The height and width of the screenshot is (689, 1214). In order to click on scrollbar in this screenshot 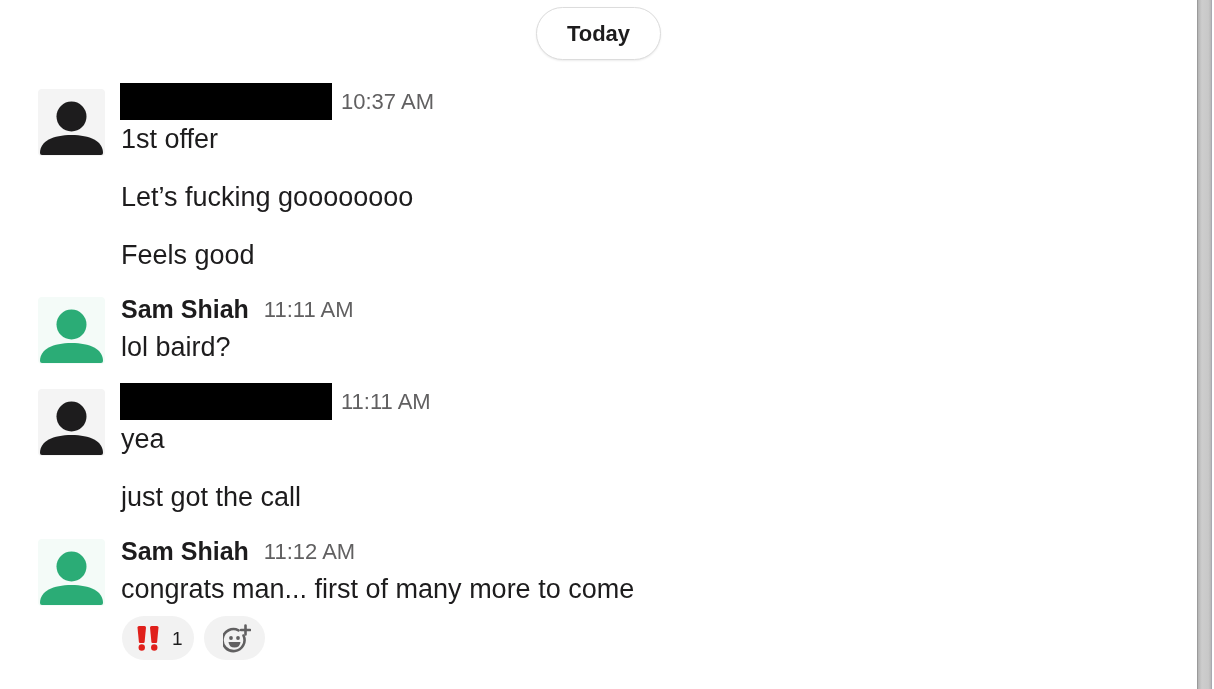, I will do `click(1204, 344)`.